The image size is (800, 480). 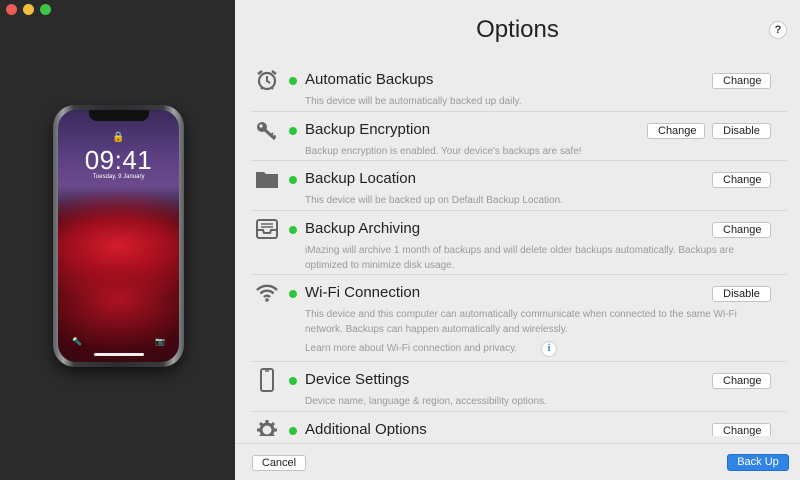 I want to click on window-controls, so click(x=28, y=9).